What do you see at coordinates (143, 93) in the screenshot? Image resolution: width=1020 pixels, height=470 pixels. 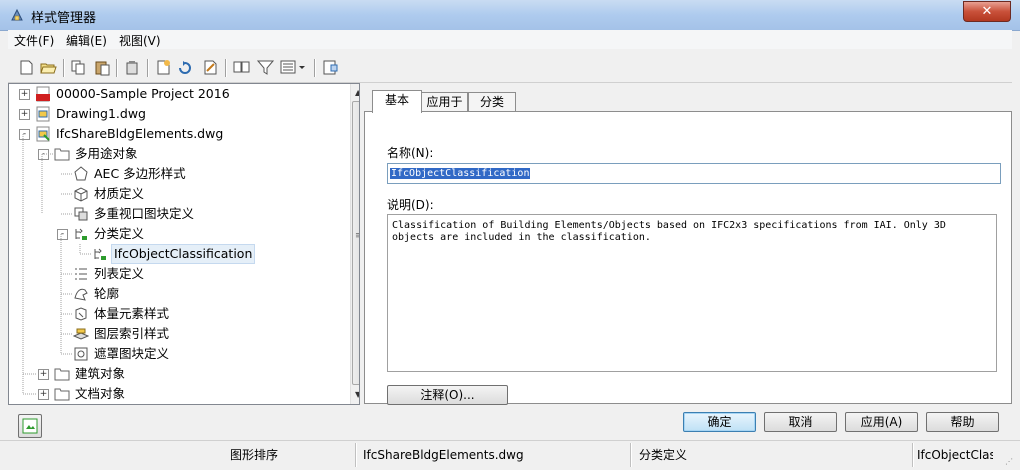 I see `tree-item-label: 00000-Sample Project 2016` at bounding box center [143, 93].